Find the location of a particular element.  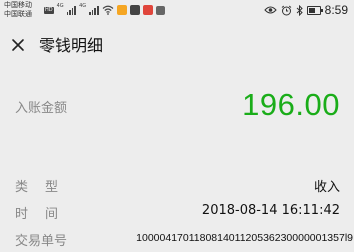

time-label: 时间 is located at coordinates (45, 214).